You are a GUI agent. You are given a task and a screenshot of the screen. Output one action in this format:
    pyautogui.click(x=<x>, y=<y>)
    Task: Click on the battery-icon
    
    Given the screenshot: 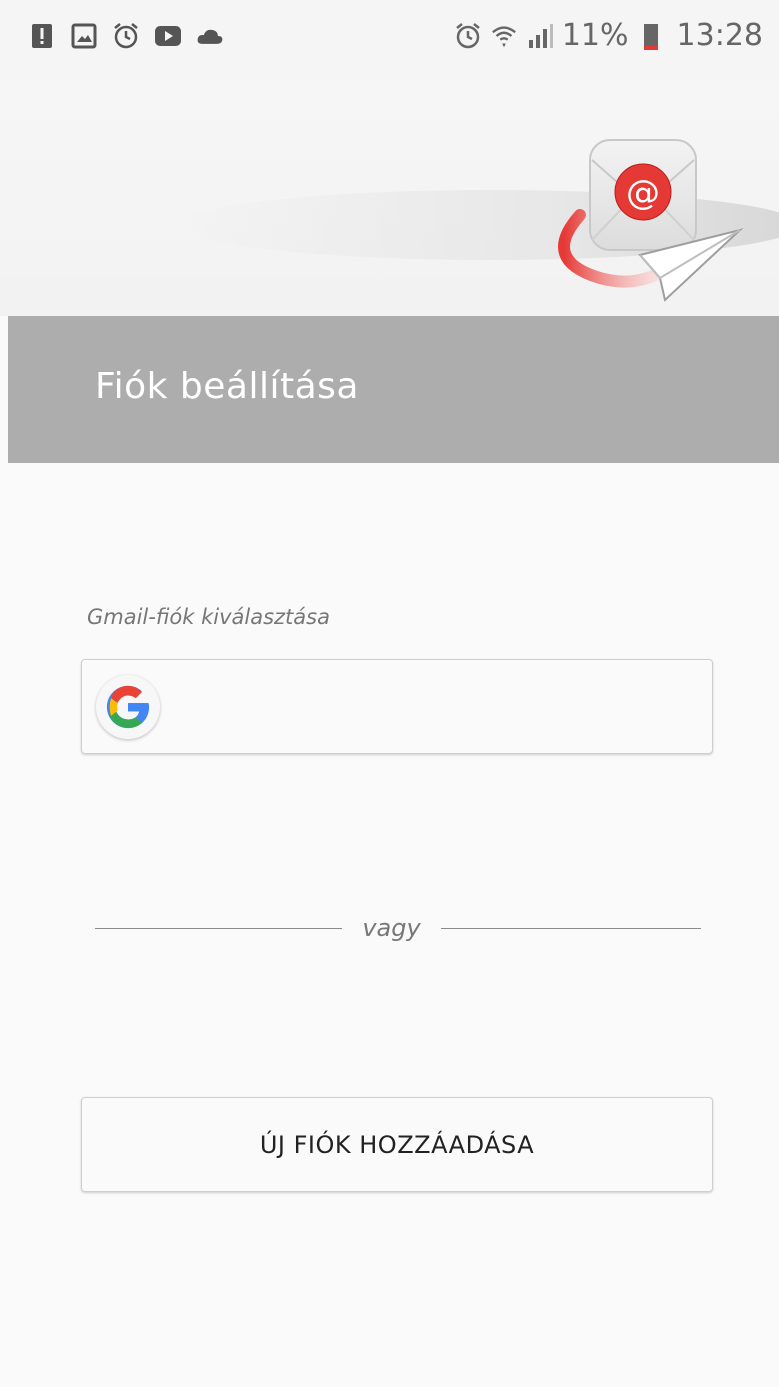 What is the action you would take?
    pyautogui.click(x=651, y=36)
    